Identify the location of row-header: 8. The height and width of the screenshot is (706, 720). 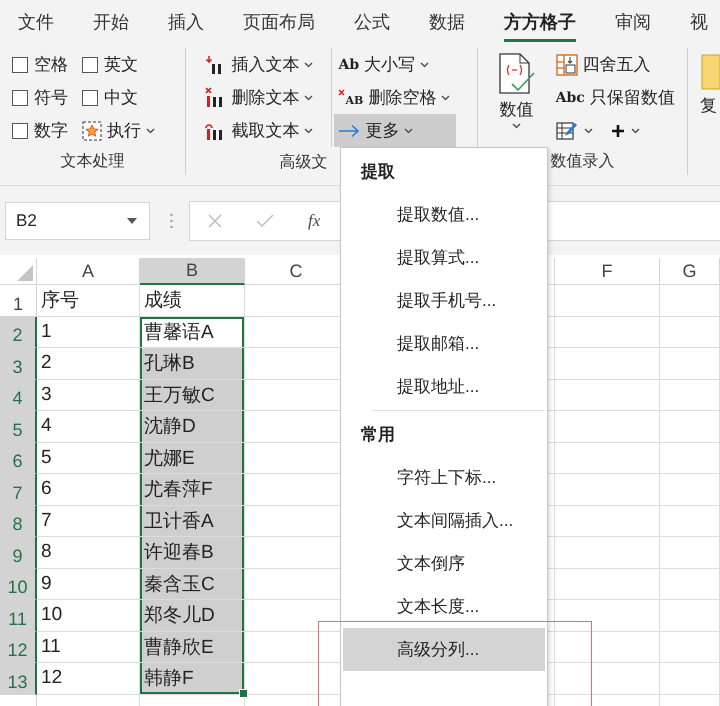
(18, 521).